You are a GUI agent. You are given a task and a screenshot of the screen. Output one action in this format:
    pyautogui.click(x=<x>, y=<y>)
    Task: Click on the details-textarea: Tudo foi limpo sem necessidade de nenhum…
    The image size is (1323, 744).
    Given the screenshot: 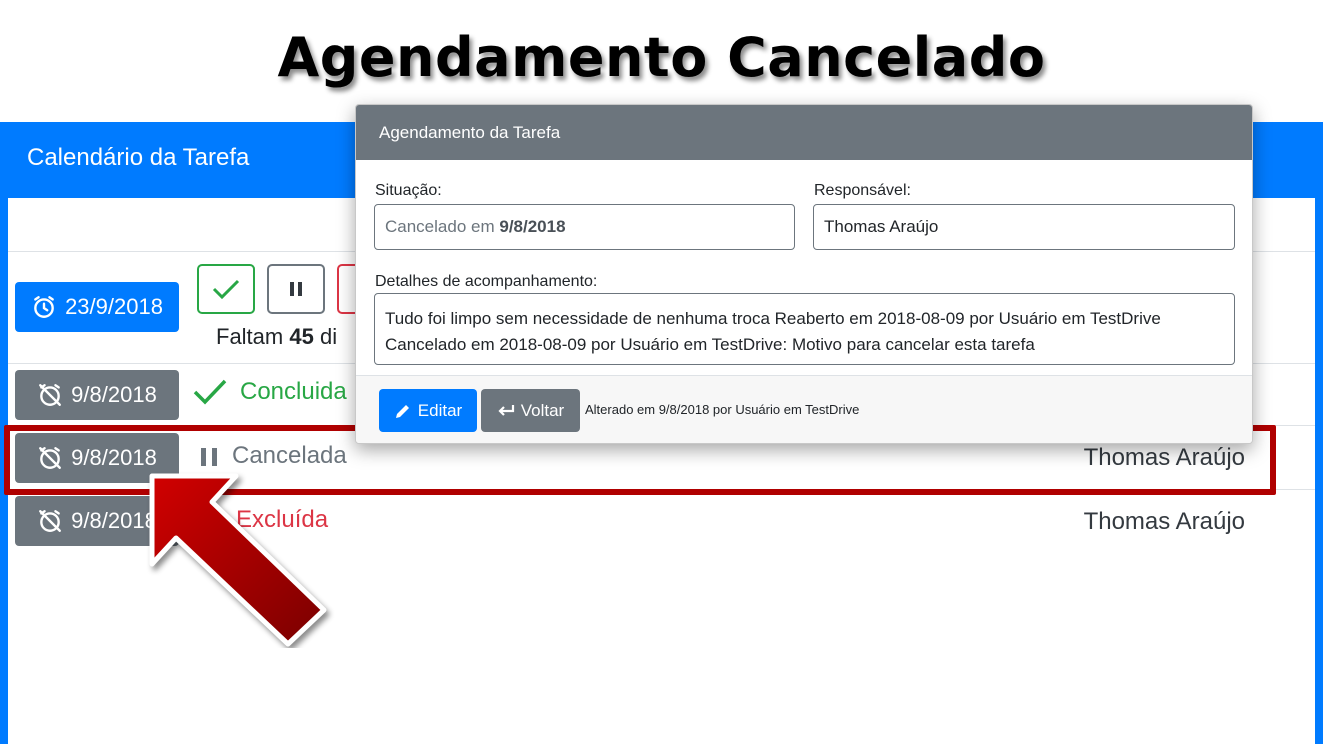 What is the action you would take?
    pyautogui.click(x=804, y=329)
    